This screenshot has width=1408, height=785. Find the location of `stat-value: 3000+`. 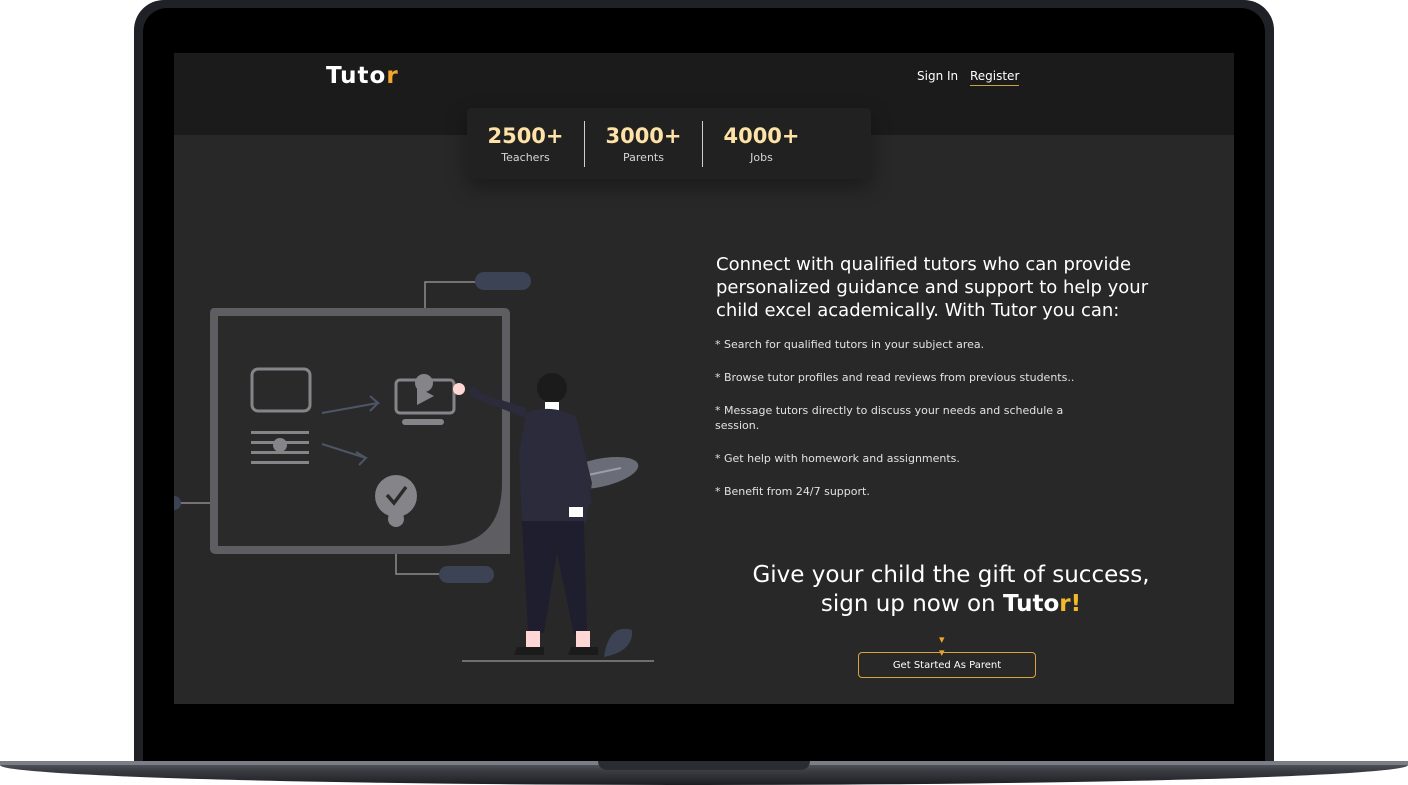

stat-value: 3000+ is located at coordinates (643, 135).